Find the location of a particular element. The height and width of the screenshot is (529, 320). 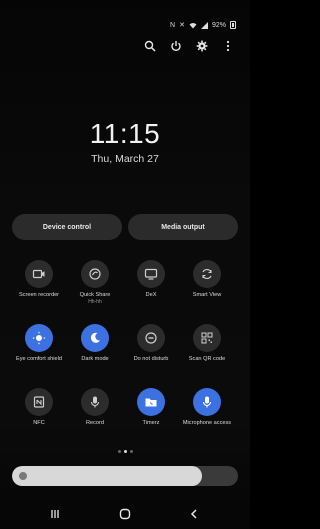

tile-label: Record is located at coordinates (95, 423).